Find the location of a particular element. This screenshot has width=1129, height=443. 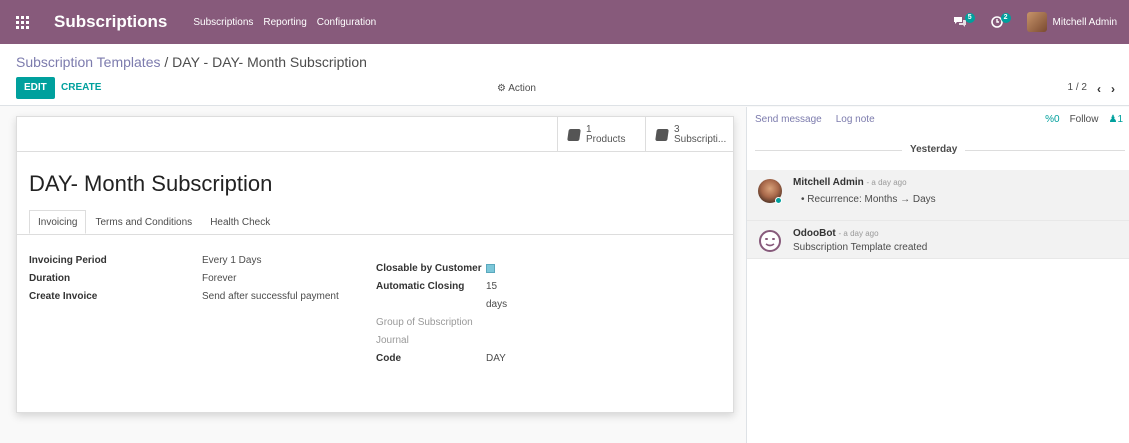

tracking-field: Recurrence: is located at coordinates (834, 199).